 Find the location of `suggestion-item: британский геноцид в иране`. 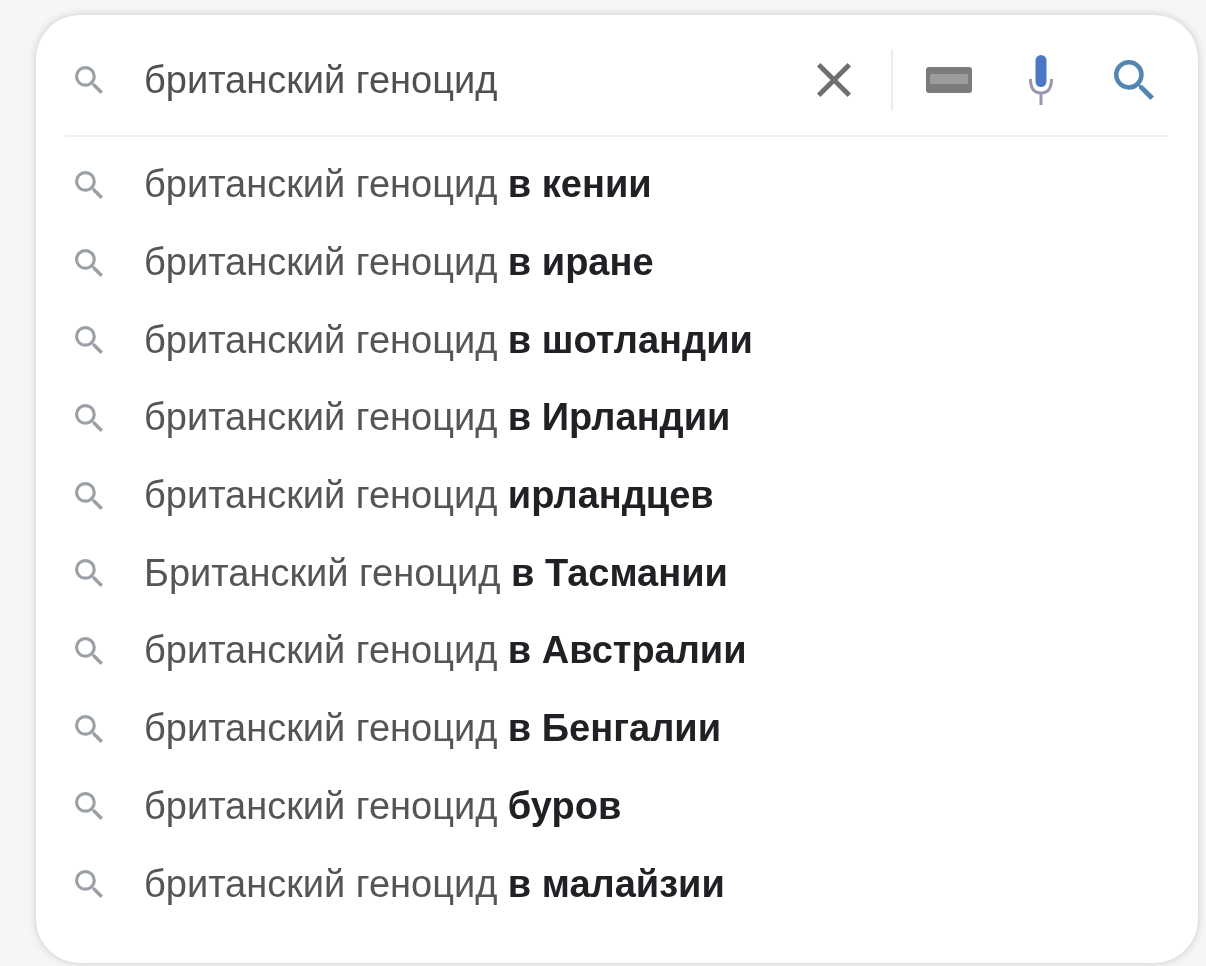

suggestion-item: британский геноцид в иране is located at coordinates (617, 262).